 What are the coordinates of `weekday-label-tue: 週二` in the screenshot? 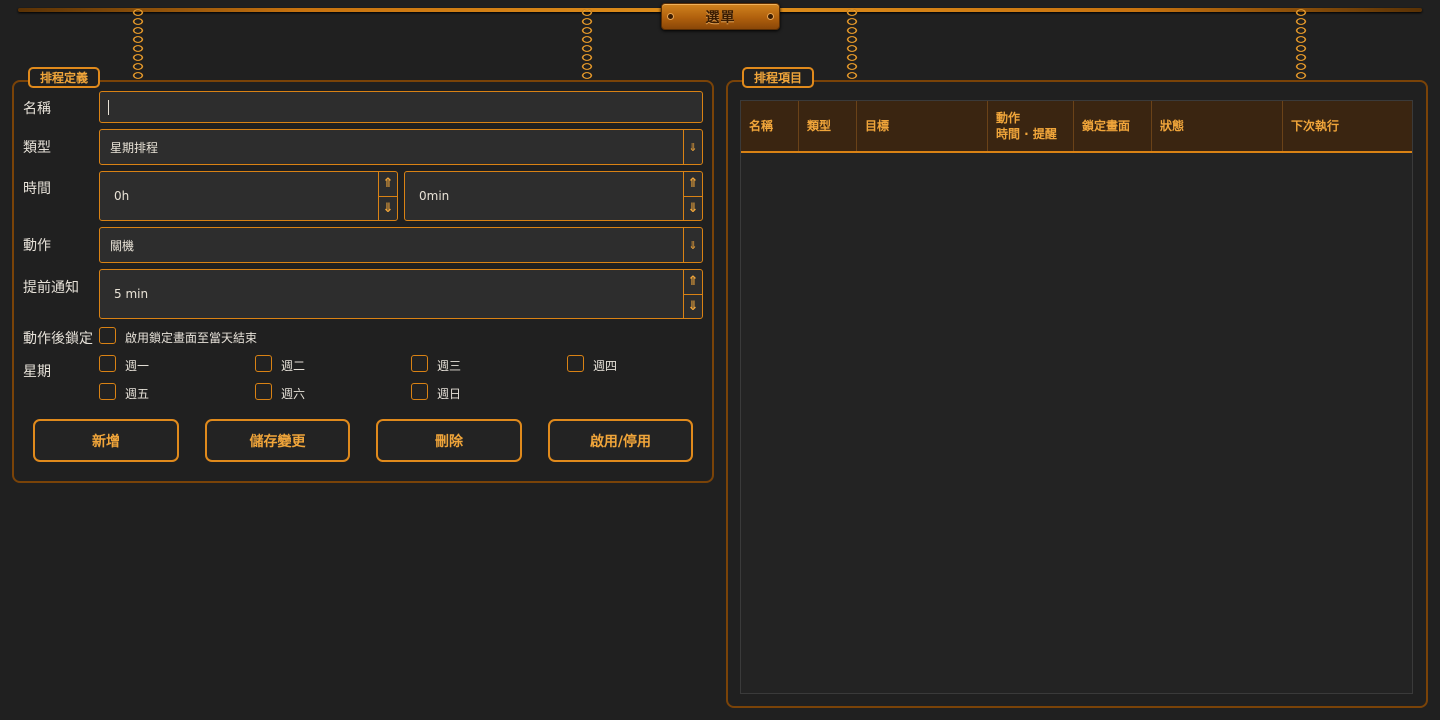 It's located at (293, 366).